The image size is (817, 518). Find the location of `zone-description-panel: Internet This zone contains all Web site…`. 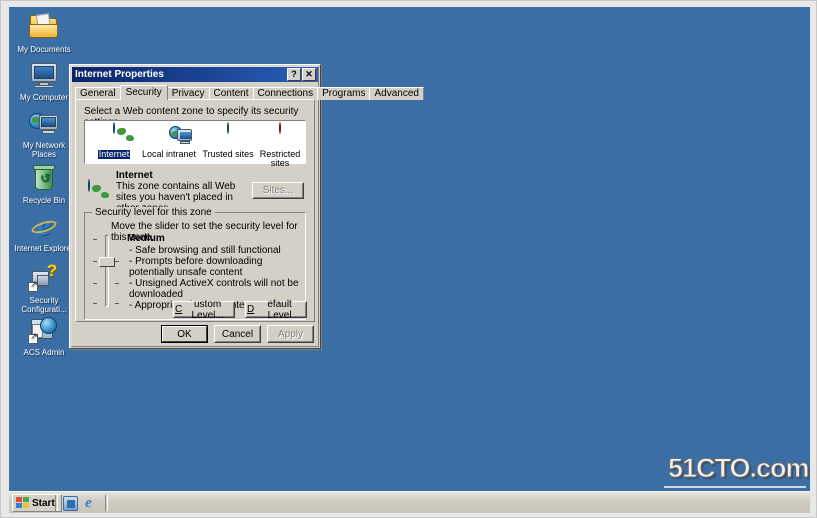

zone-description-panel: Internet This zone contains all Web site… is located at coordinates (195, 192).